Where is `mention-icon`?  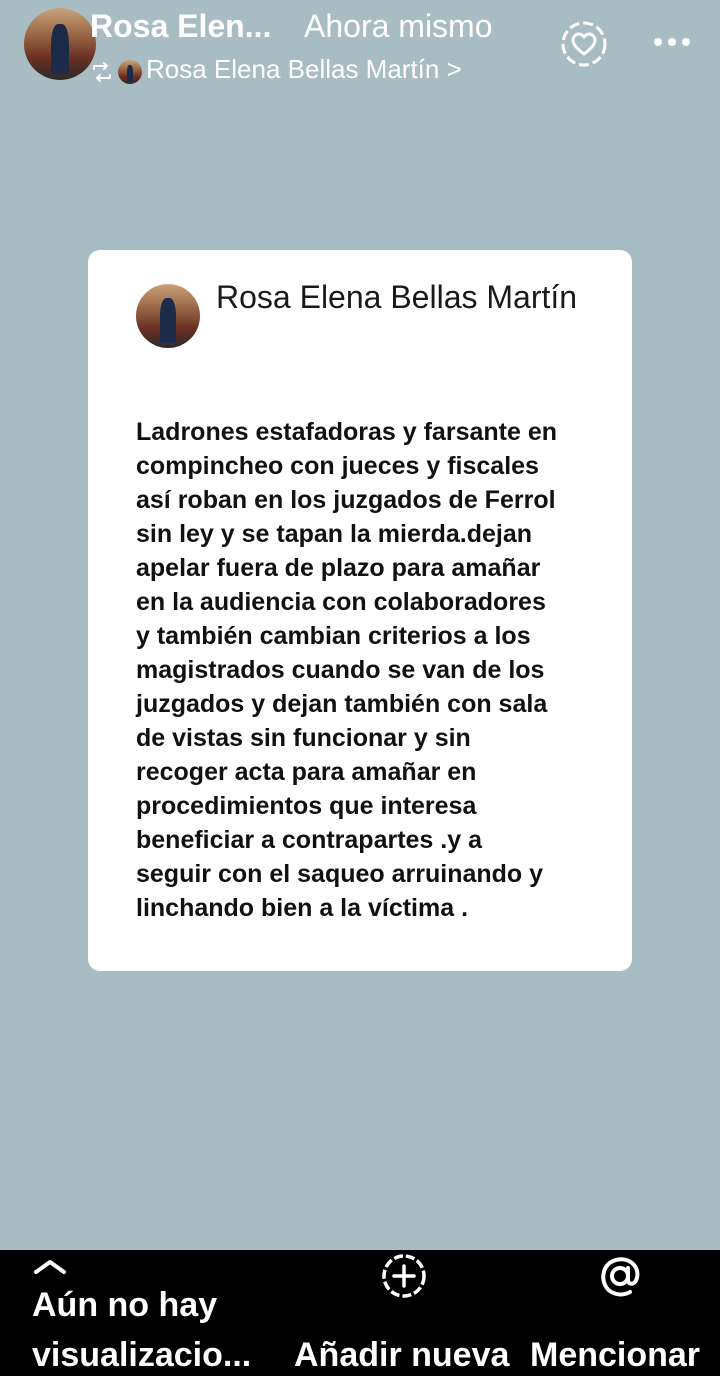 mention-icon is located at coordinates (620, 1276).